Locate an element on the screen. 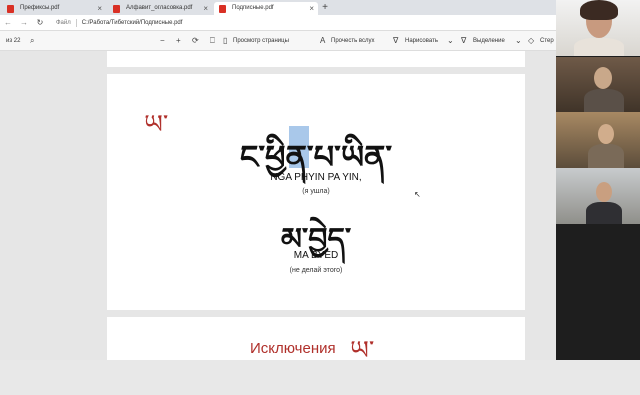 The image size is (640, 395). video-call-panel is located at coordinates (598, 180).